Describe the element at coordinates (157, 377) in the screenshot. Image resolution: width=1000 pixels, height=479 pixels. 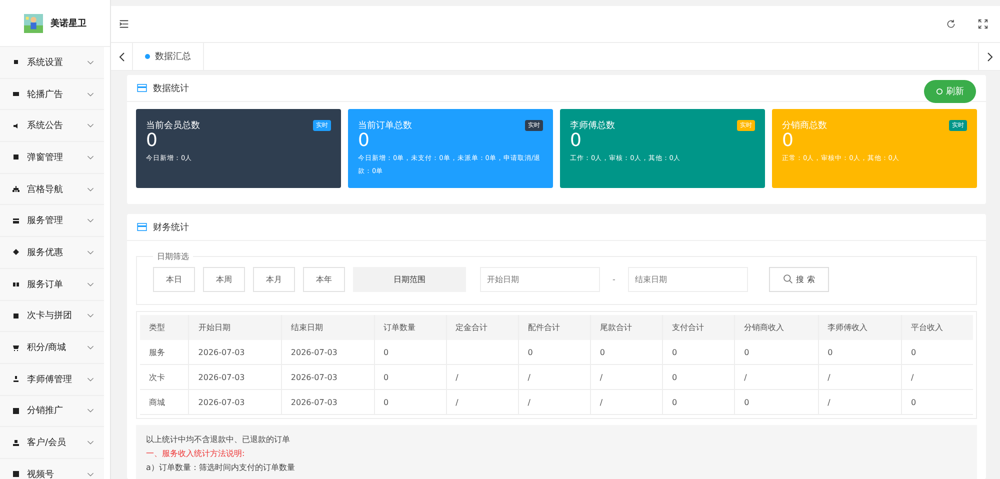
I see `table-cell: 次卡` at that location.